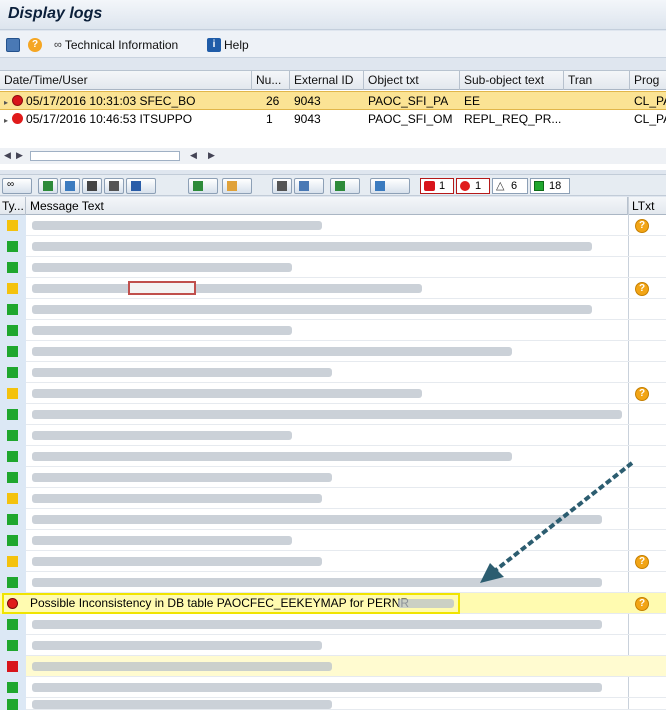  Describe the element at coordinates (55, 13) in the screenshot. I see `page-title: Display logs` at that location.